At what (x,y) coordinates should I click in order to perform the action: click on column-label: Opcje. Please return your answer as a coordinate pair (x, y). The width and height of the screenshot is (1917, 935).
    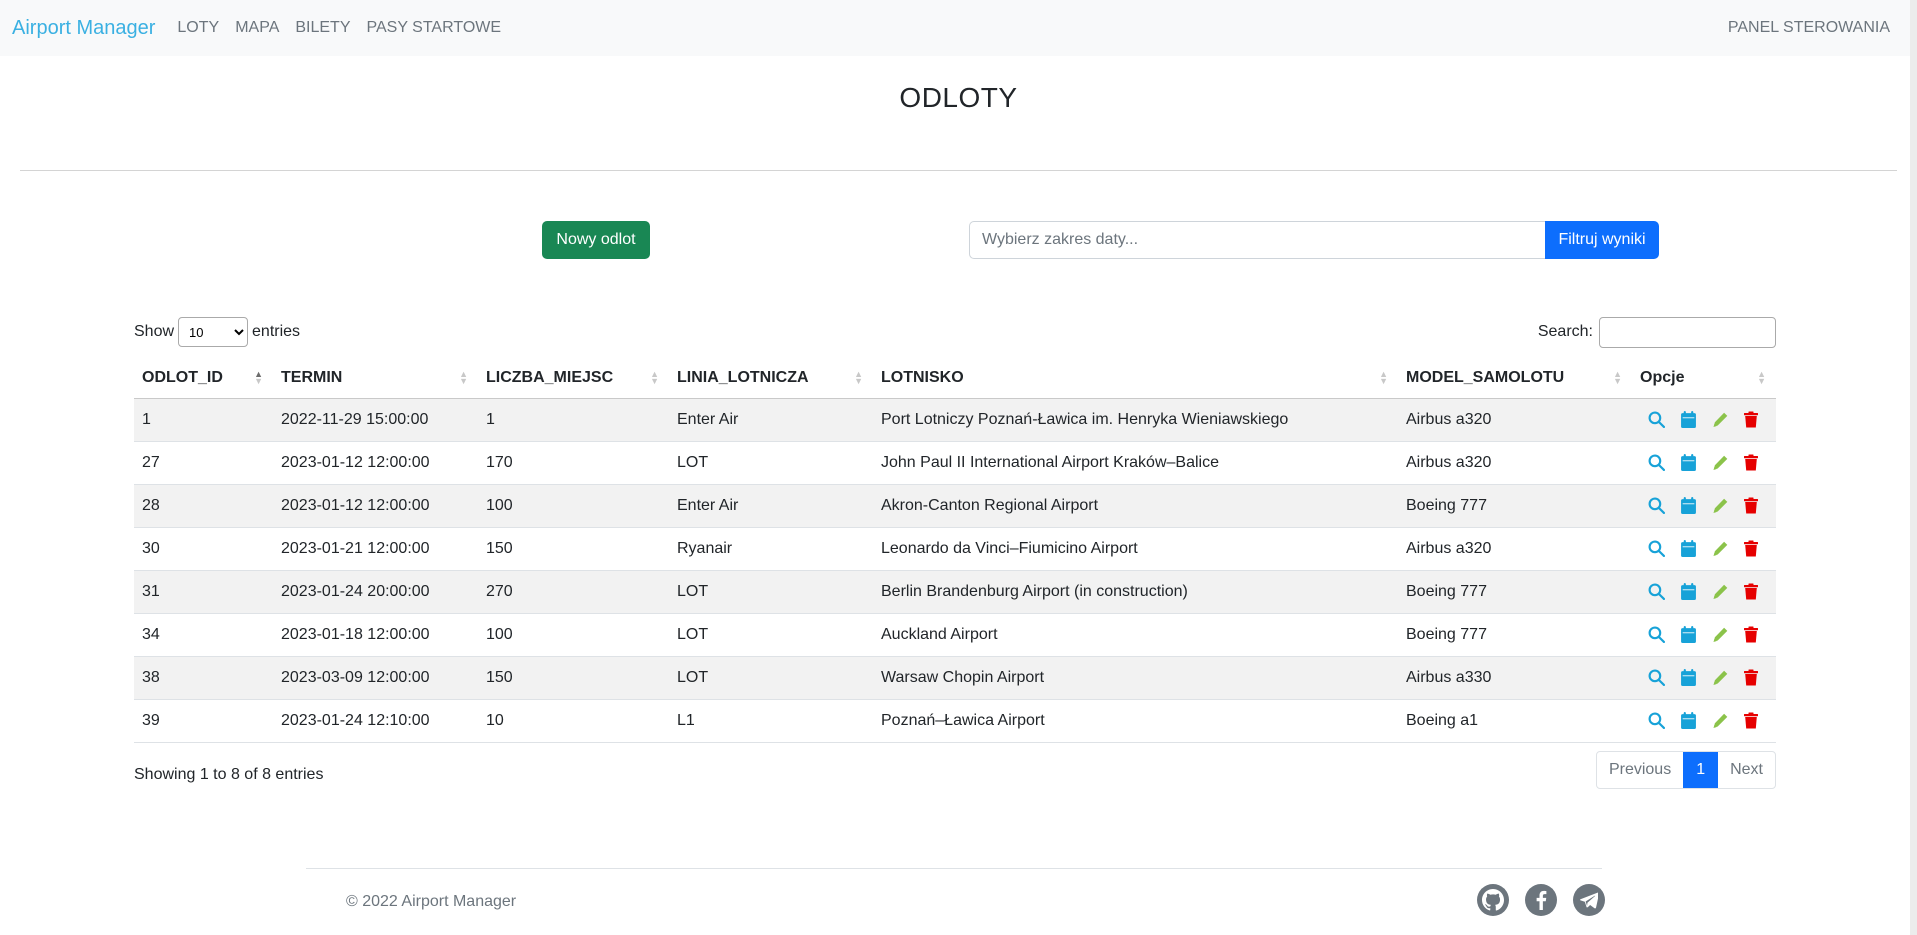
    Looking at the image, I should click on (1662, 377).